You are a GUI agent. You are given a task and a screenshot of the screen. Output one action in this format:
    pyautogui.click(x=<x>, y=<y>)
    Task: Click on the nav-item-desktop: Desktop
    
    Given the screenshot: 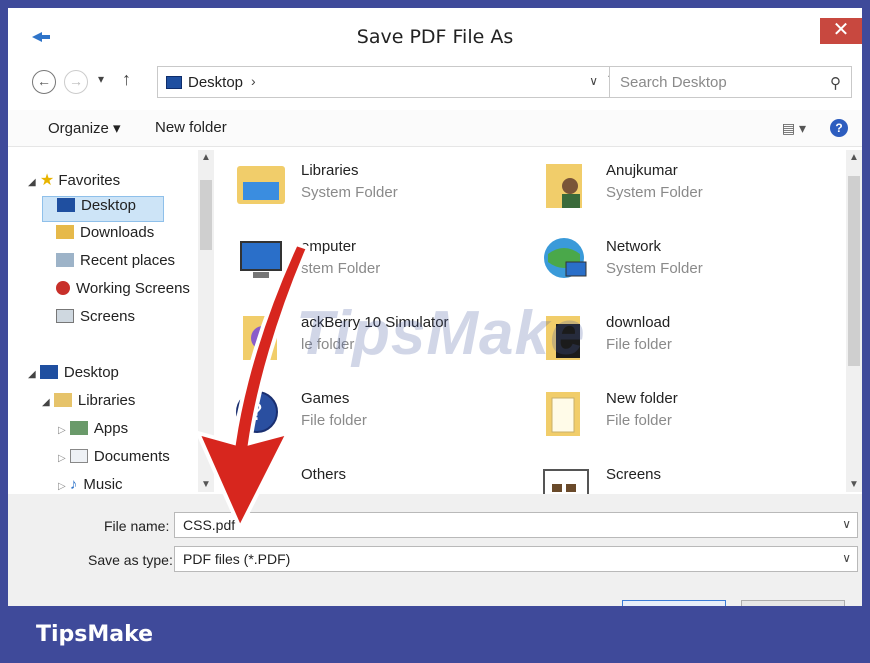 What is the action you would take?
    pyautogui.click(x=103, y=209)
    